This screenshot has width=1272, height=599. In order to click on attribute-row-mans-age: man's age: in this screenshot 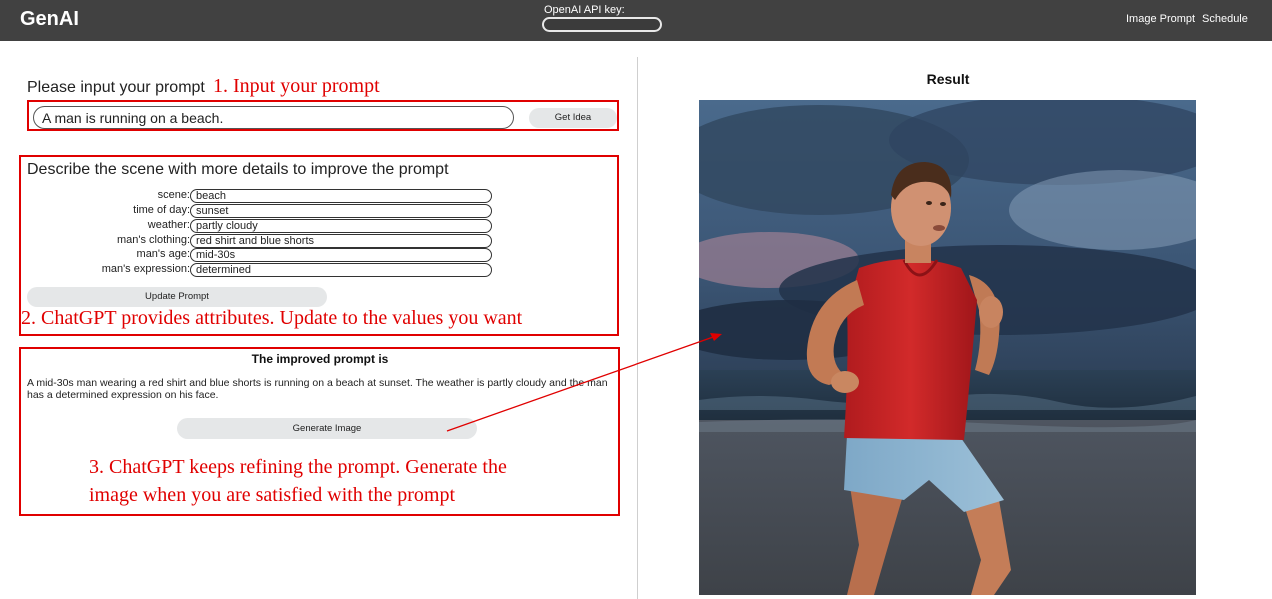, I will do `click(265, 255)`.